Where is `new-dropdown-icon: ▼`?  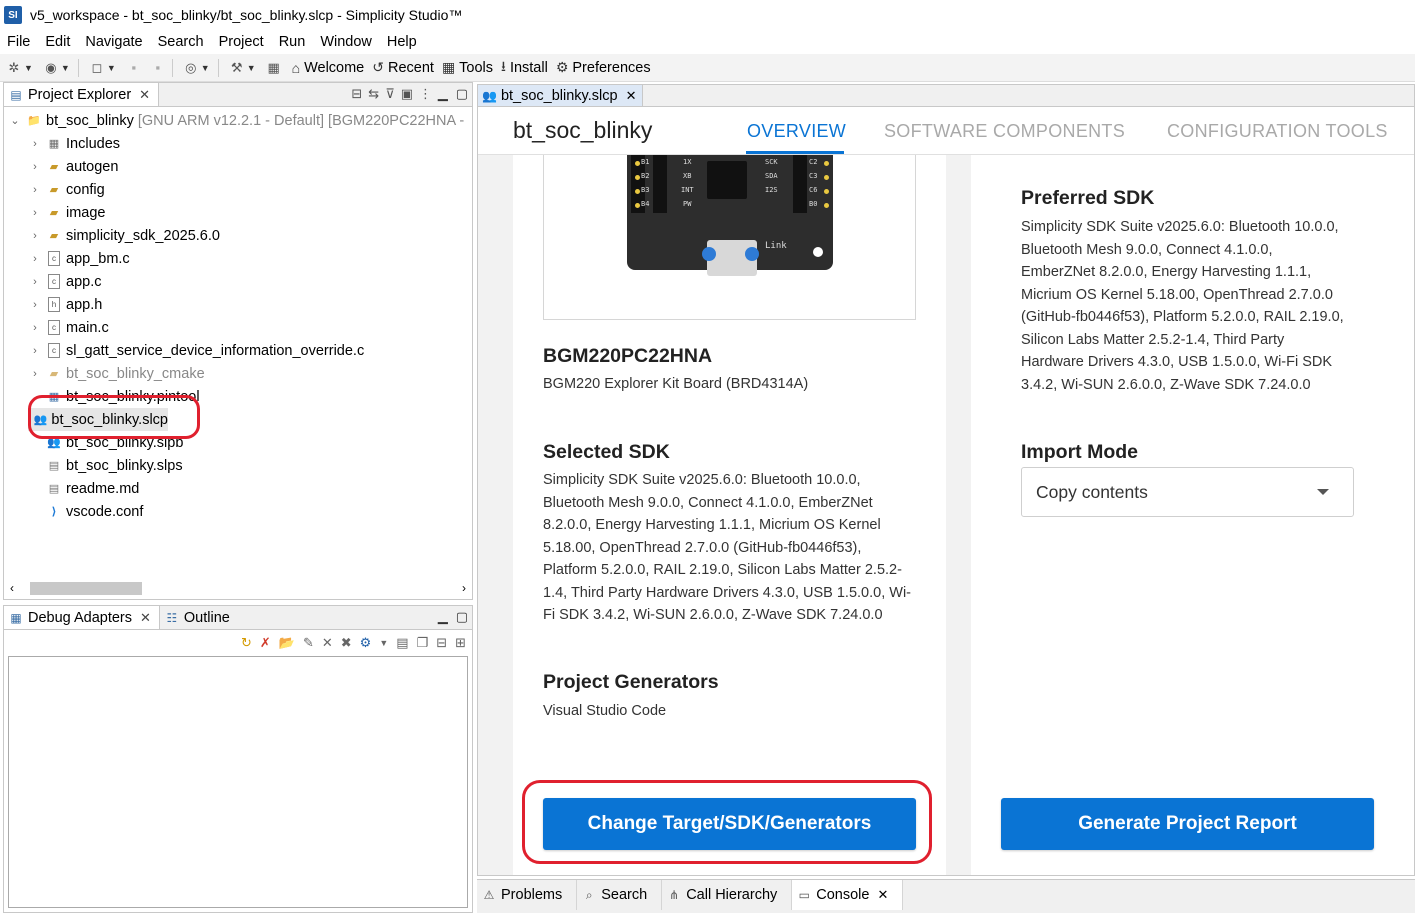
new-dropdown-icon: ▼ is located at coordinates (111, 68).